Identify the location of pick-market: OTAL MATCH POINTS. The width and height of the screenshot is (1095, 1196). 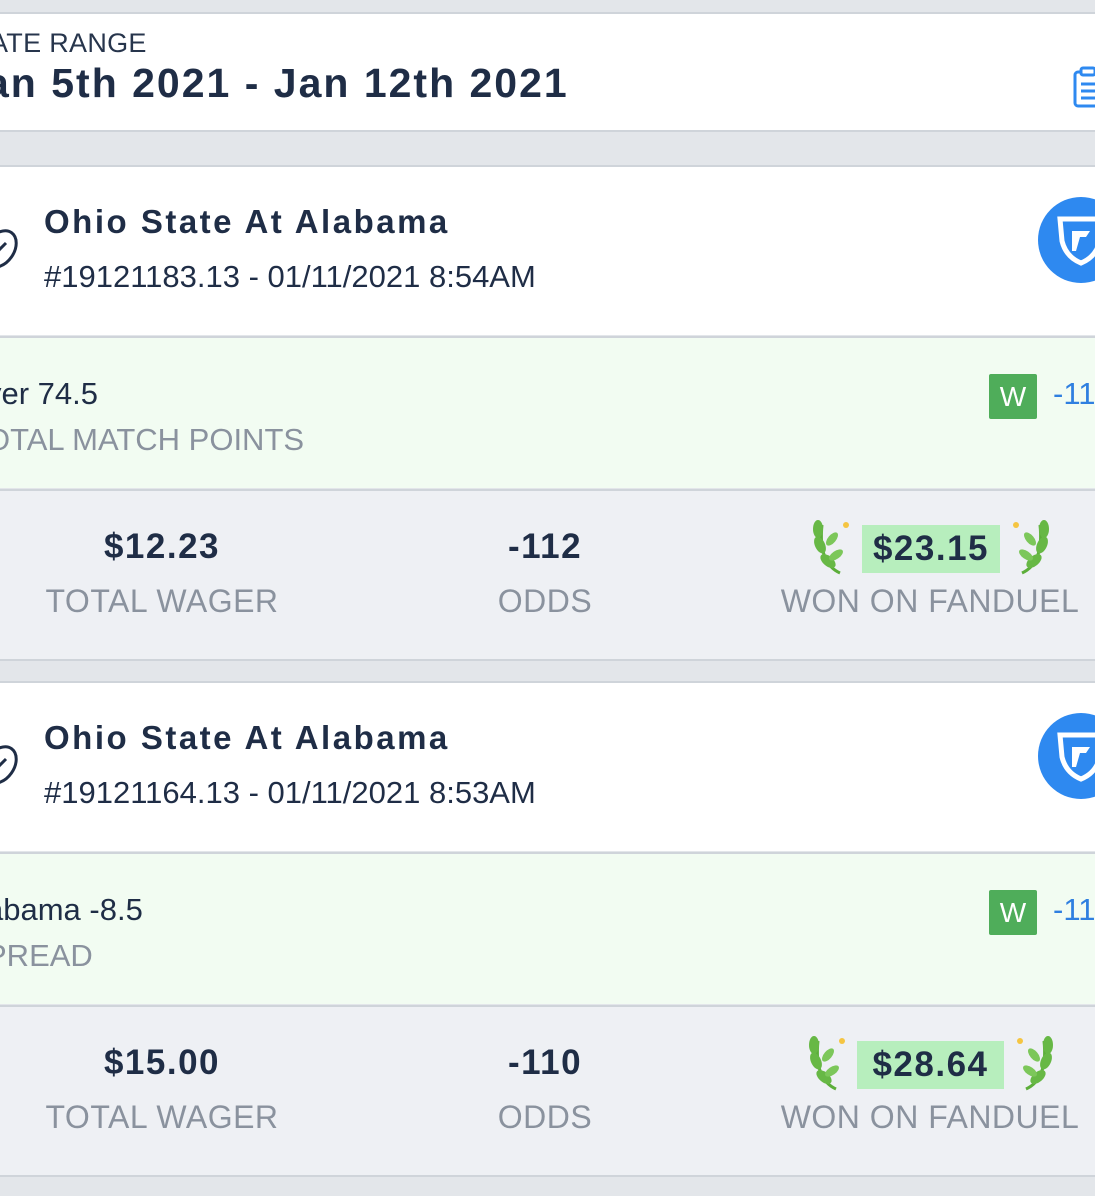
(152, 439).